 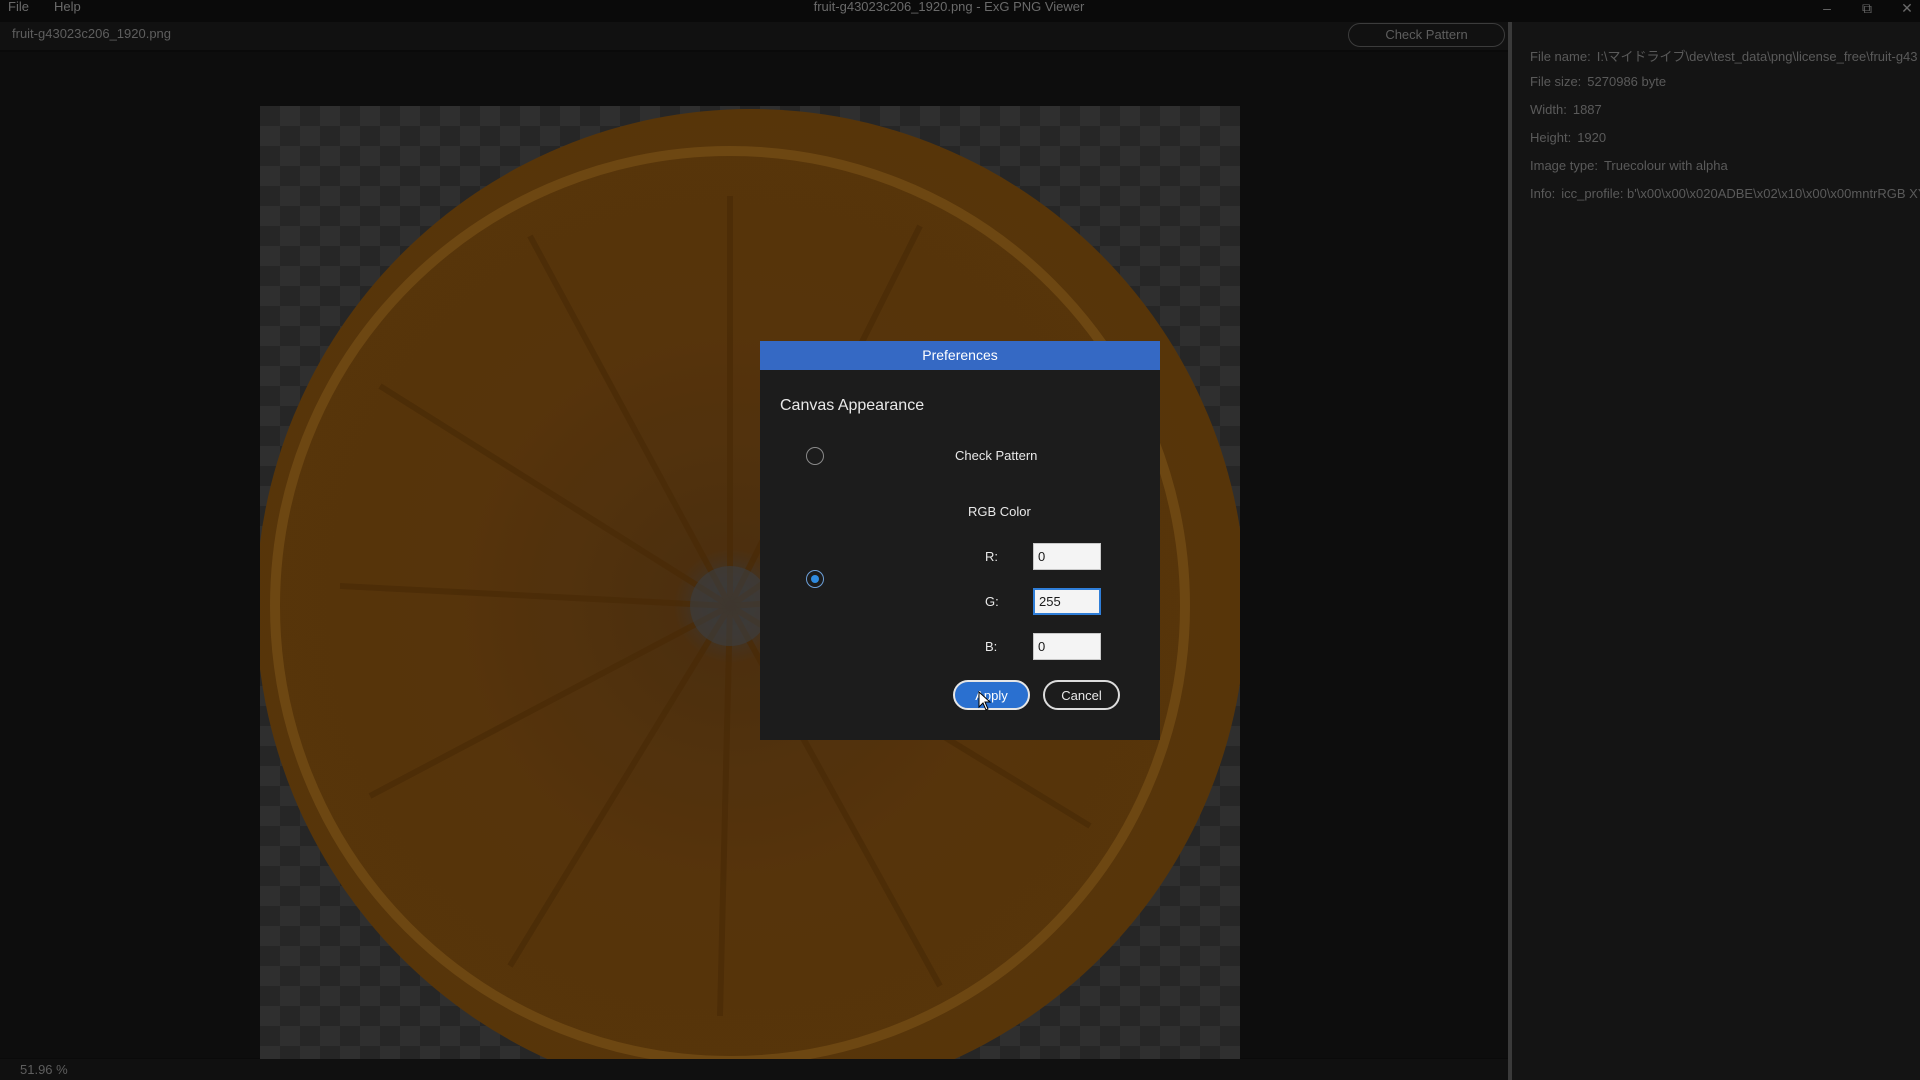 What do you see at coordinates (815, 579) in the screenshot?
I see `rgb-color-radio` at bounding box center [815, 579].